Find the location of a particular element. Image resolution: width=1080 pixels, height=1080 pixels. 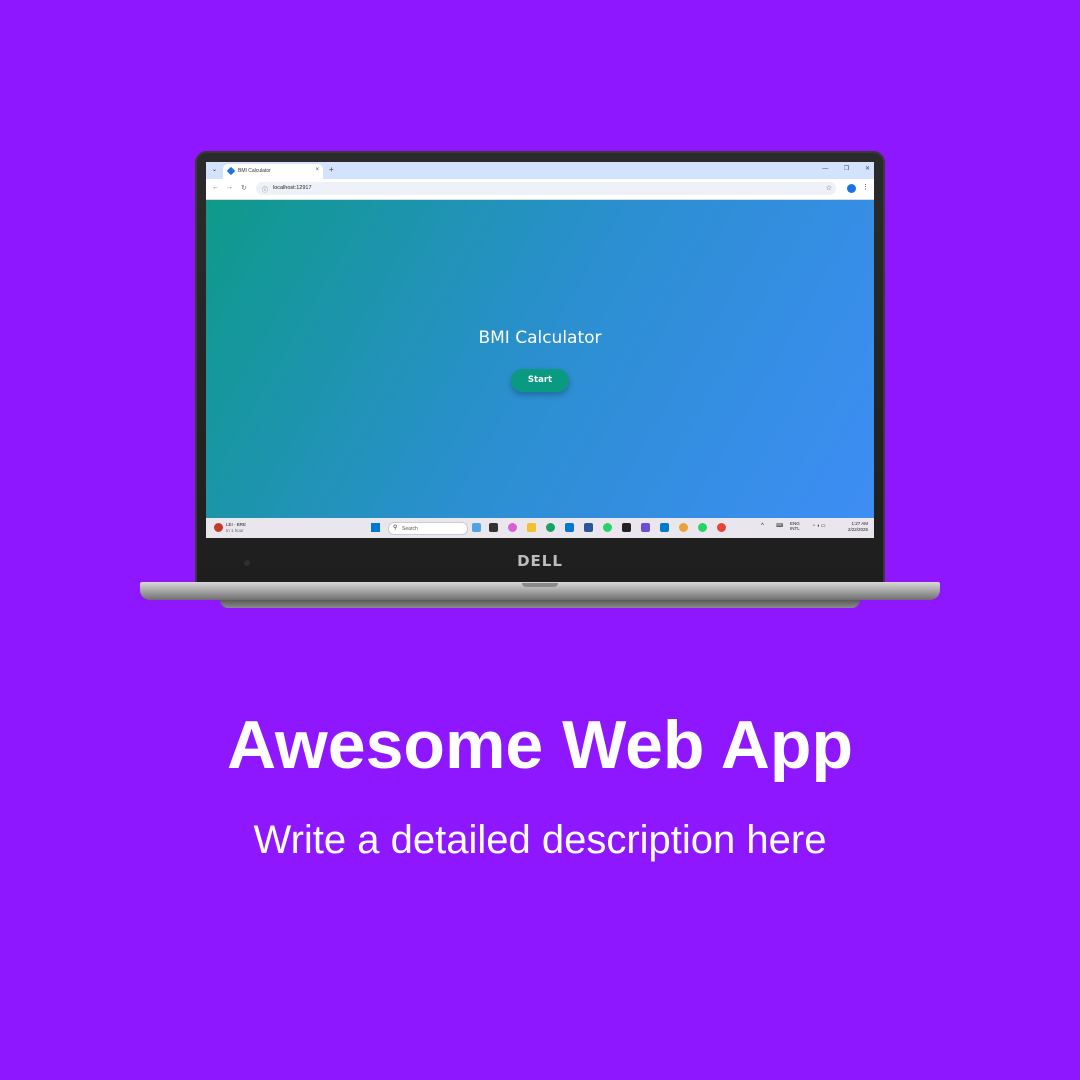

lang-bottom: INTL is located at coordinates (795, 528).